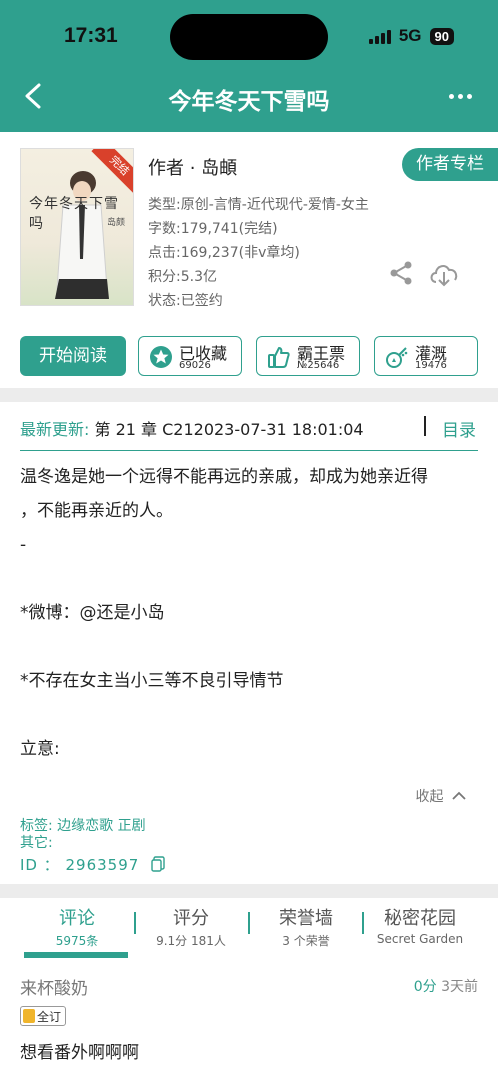  Describe the element at coordinates (279, 357) in the screenshot. I see `thumbs-up-icon` at that location.